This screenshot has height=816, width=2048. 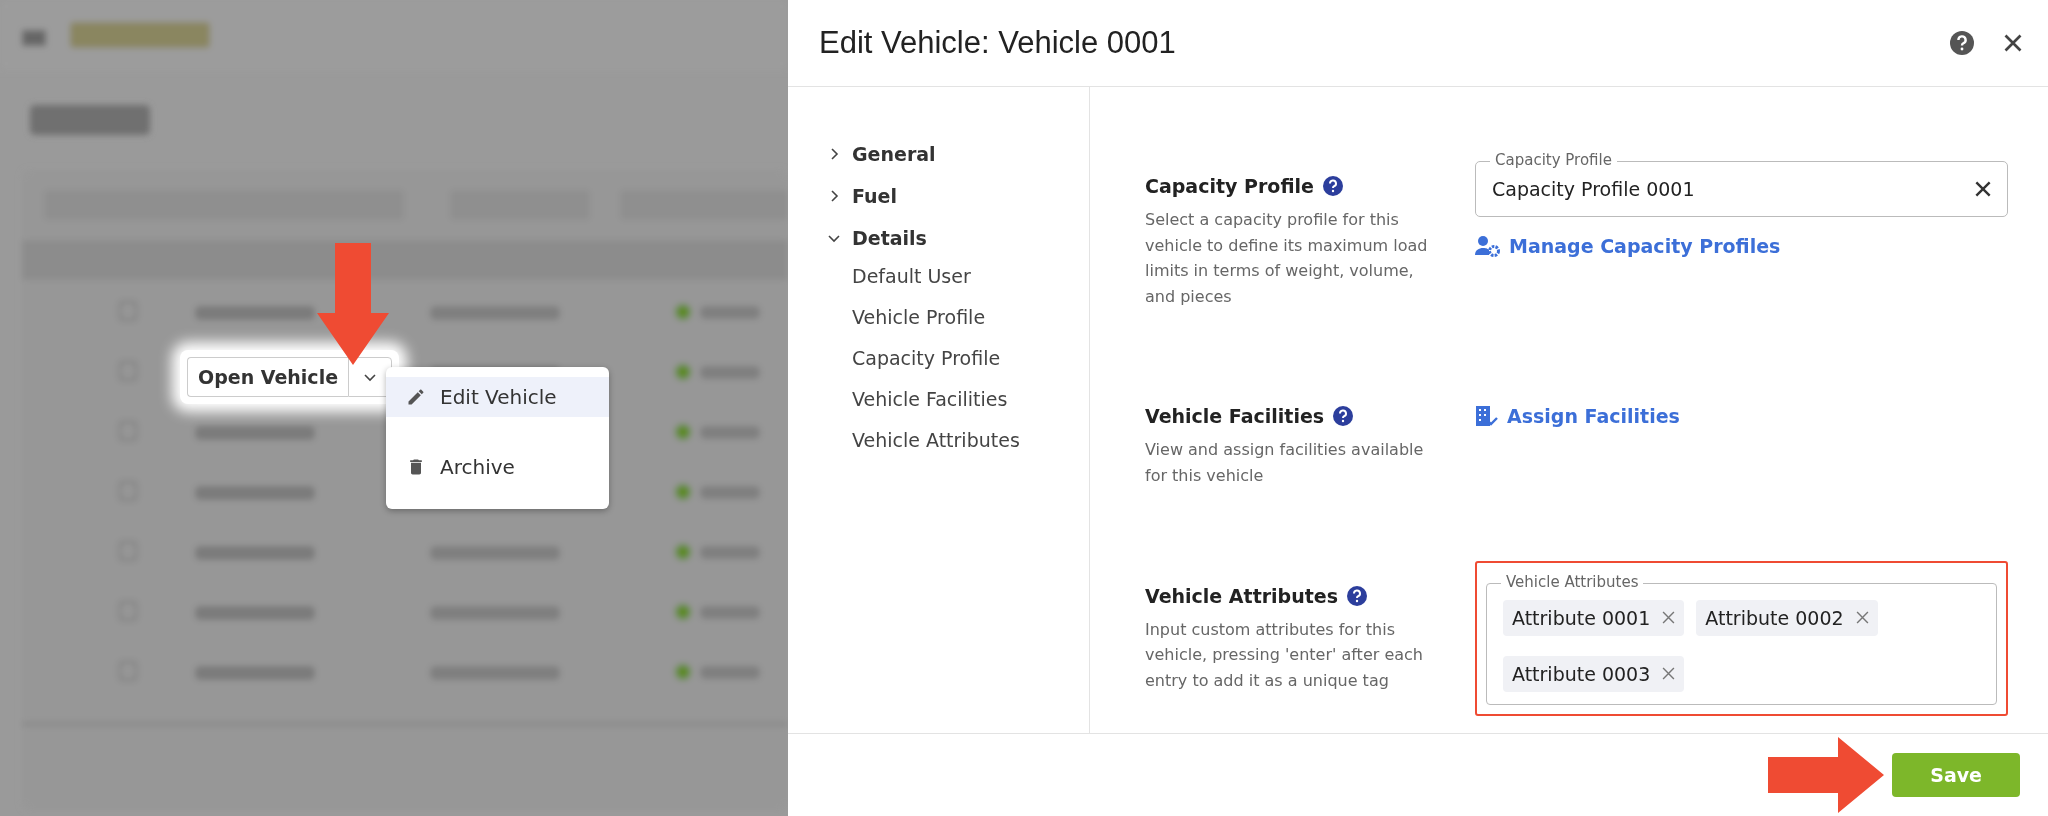 I want to click on section-description: Select a capacity profile for this vehicle to define its maximum load limits in terms of weight, volume, and pieces, so click(x=1287, y=258).